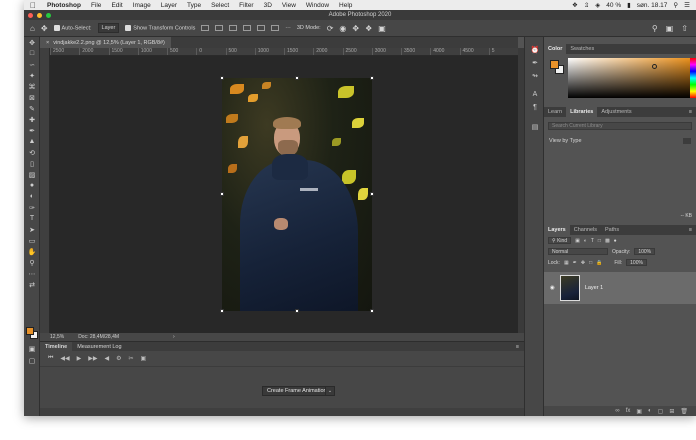 Image resolution: width=696 pixels, height=440 pixels. Describe the element at coordinates (693, 78) in the screenshot. I see `hue-slider` at that location.